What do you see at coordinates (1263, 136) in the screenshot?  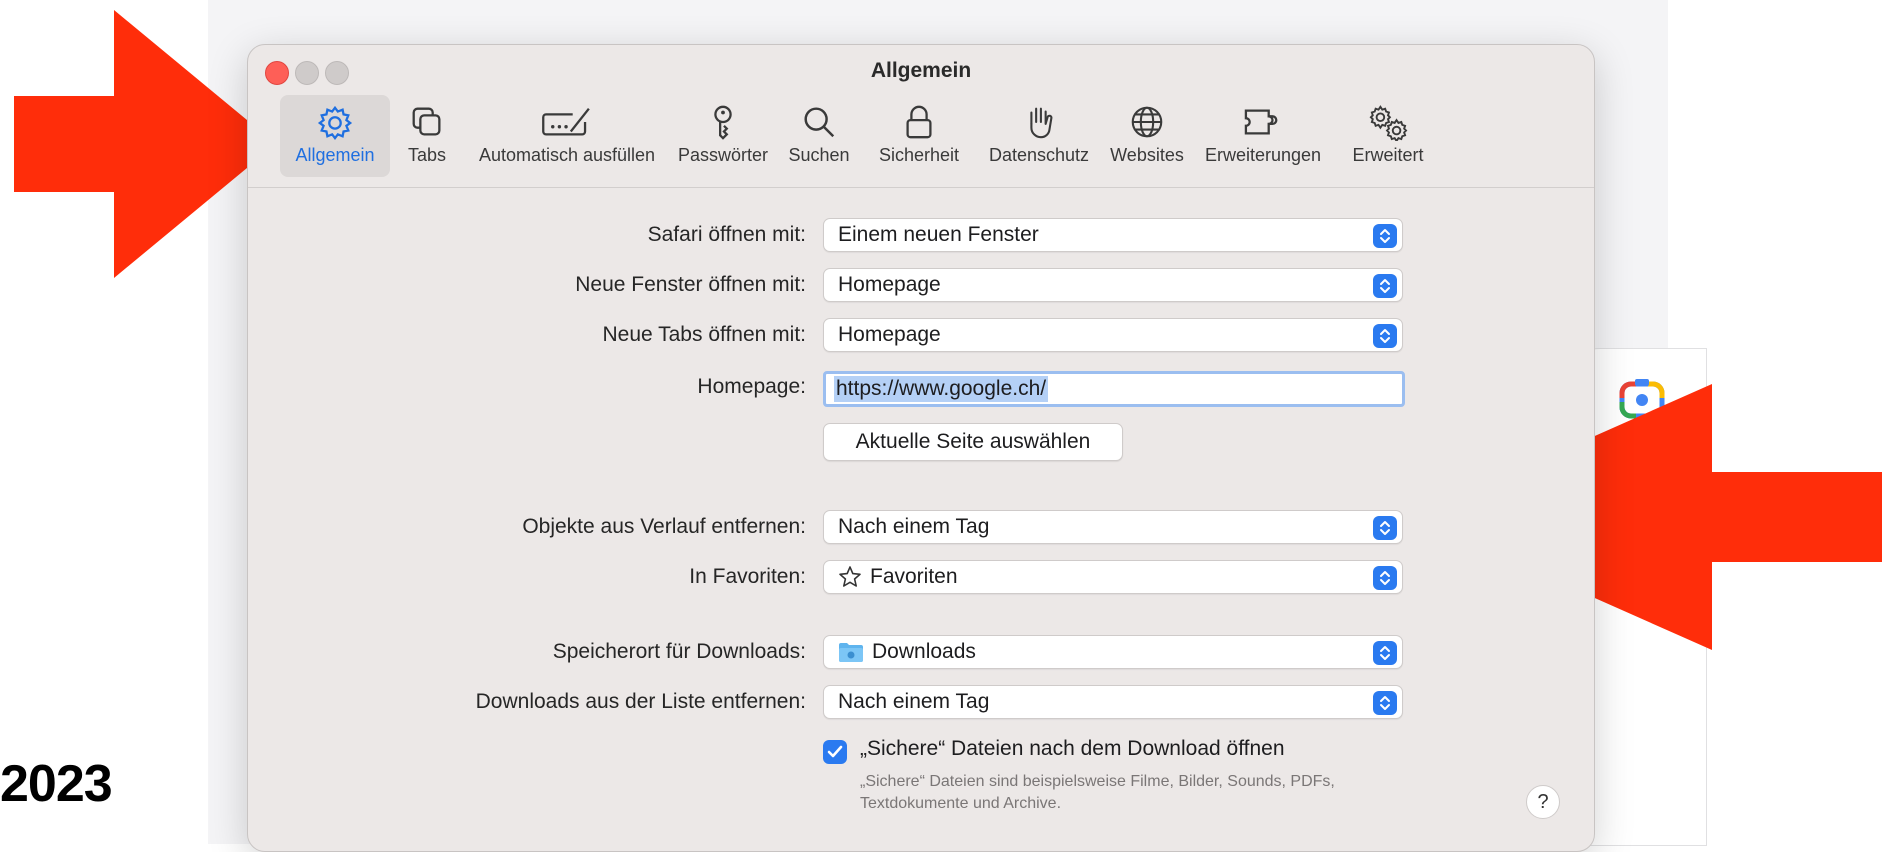 I see `tab-extensions: Erweiterungen` at bounding box center [1263, 136].